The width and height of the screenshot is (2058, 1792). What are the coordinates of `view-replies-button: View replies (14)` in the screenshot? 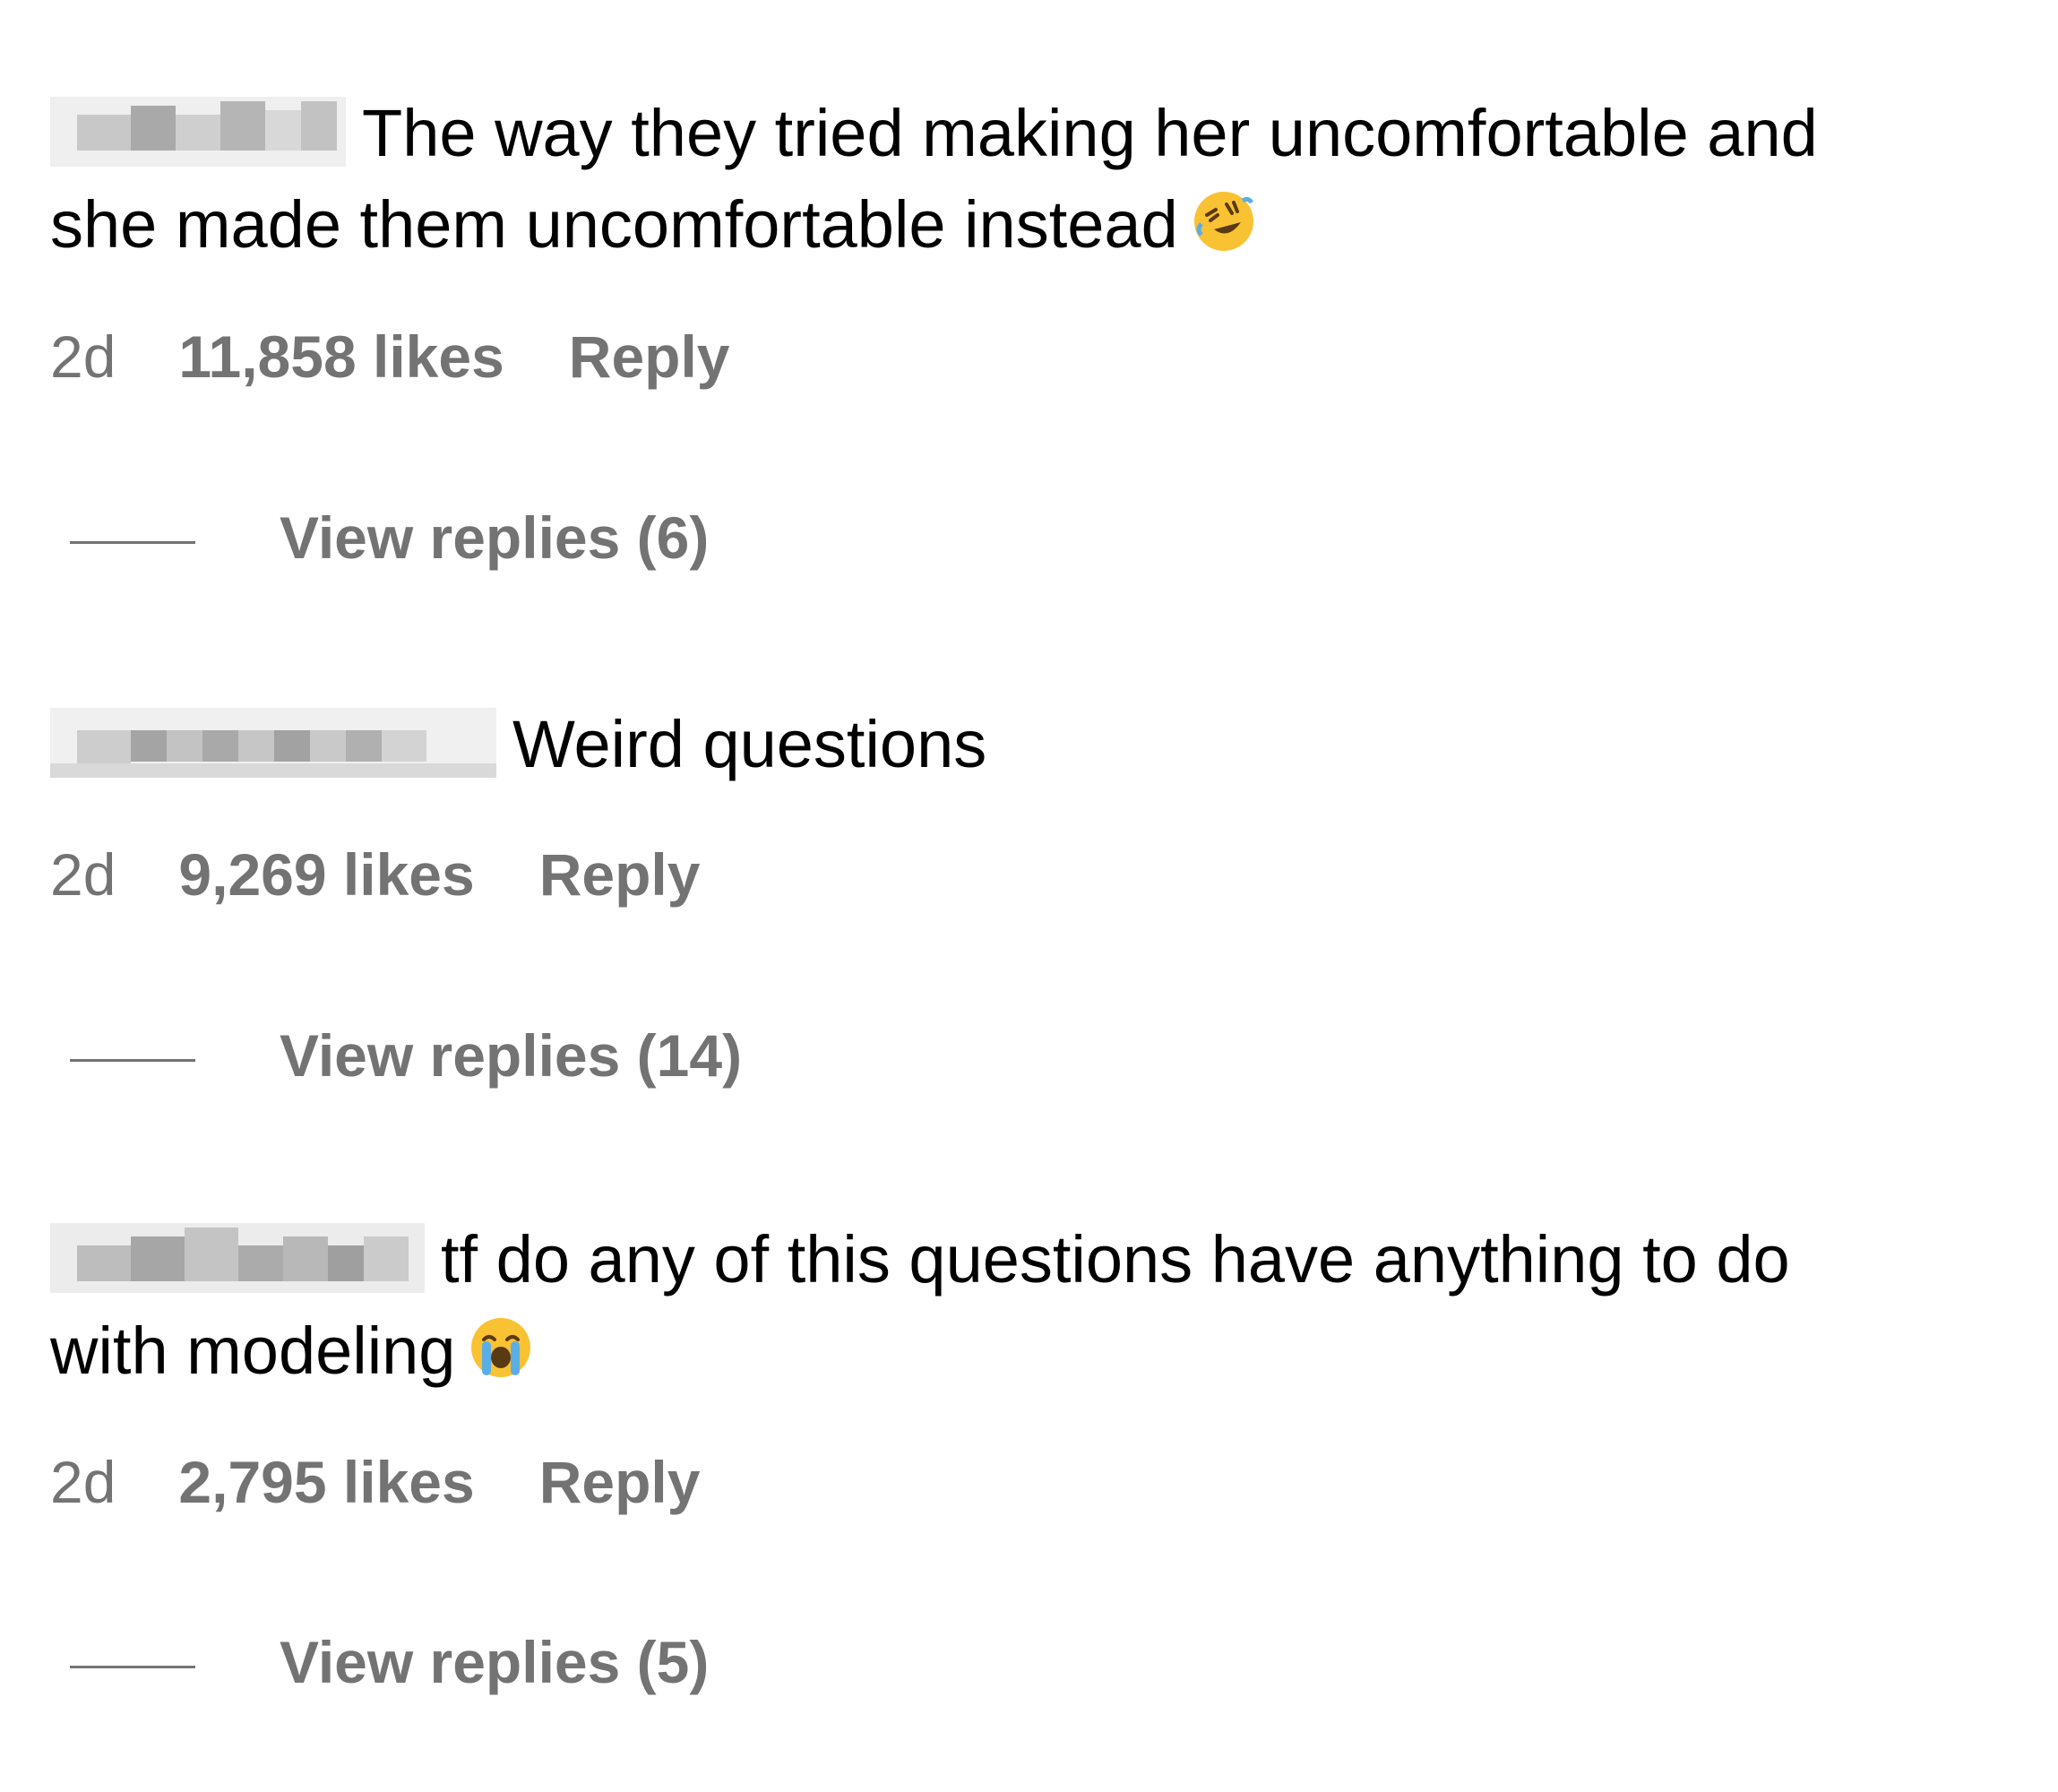 It's located at (406, 1055).